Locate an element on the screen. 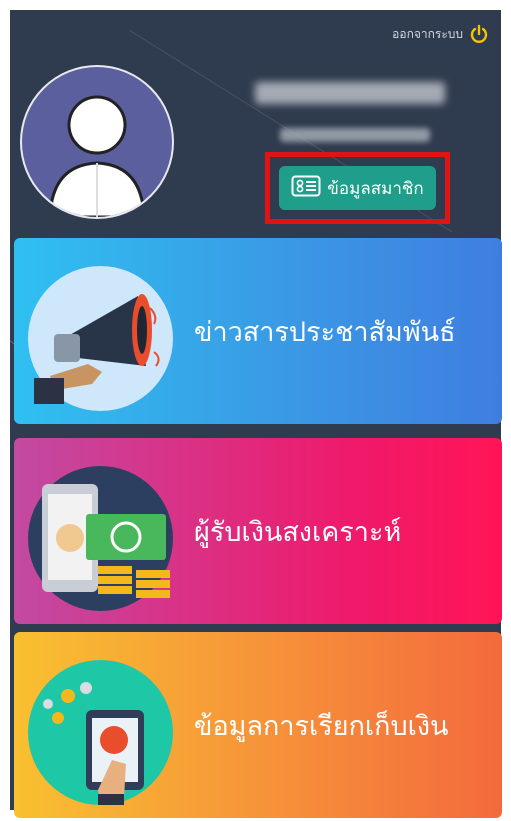 This screenshot has height=821, width=511. money-phone-icon is located at coordinates (100, 538).